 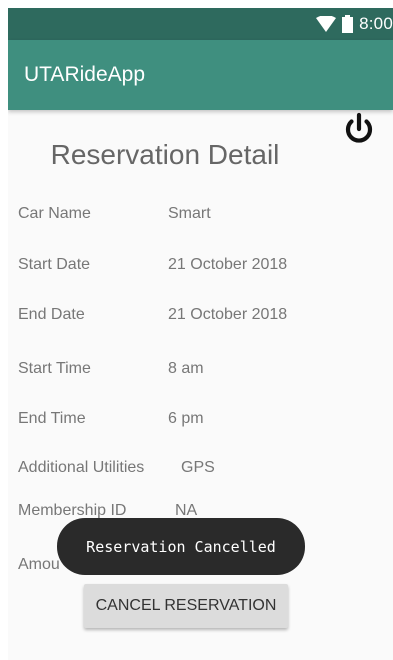 What do you see at coordinates (200, 24) in the screenshot?
I see `status-bar: 8:00` at bounding box center [200, 24].